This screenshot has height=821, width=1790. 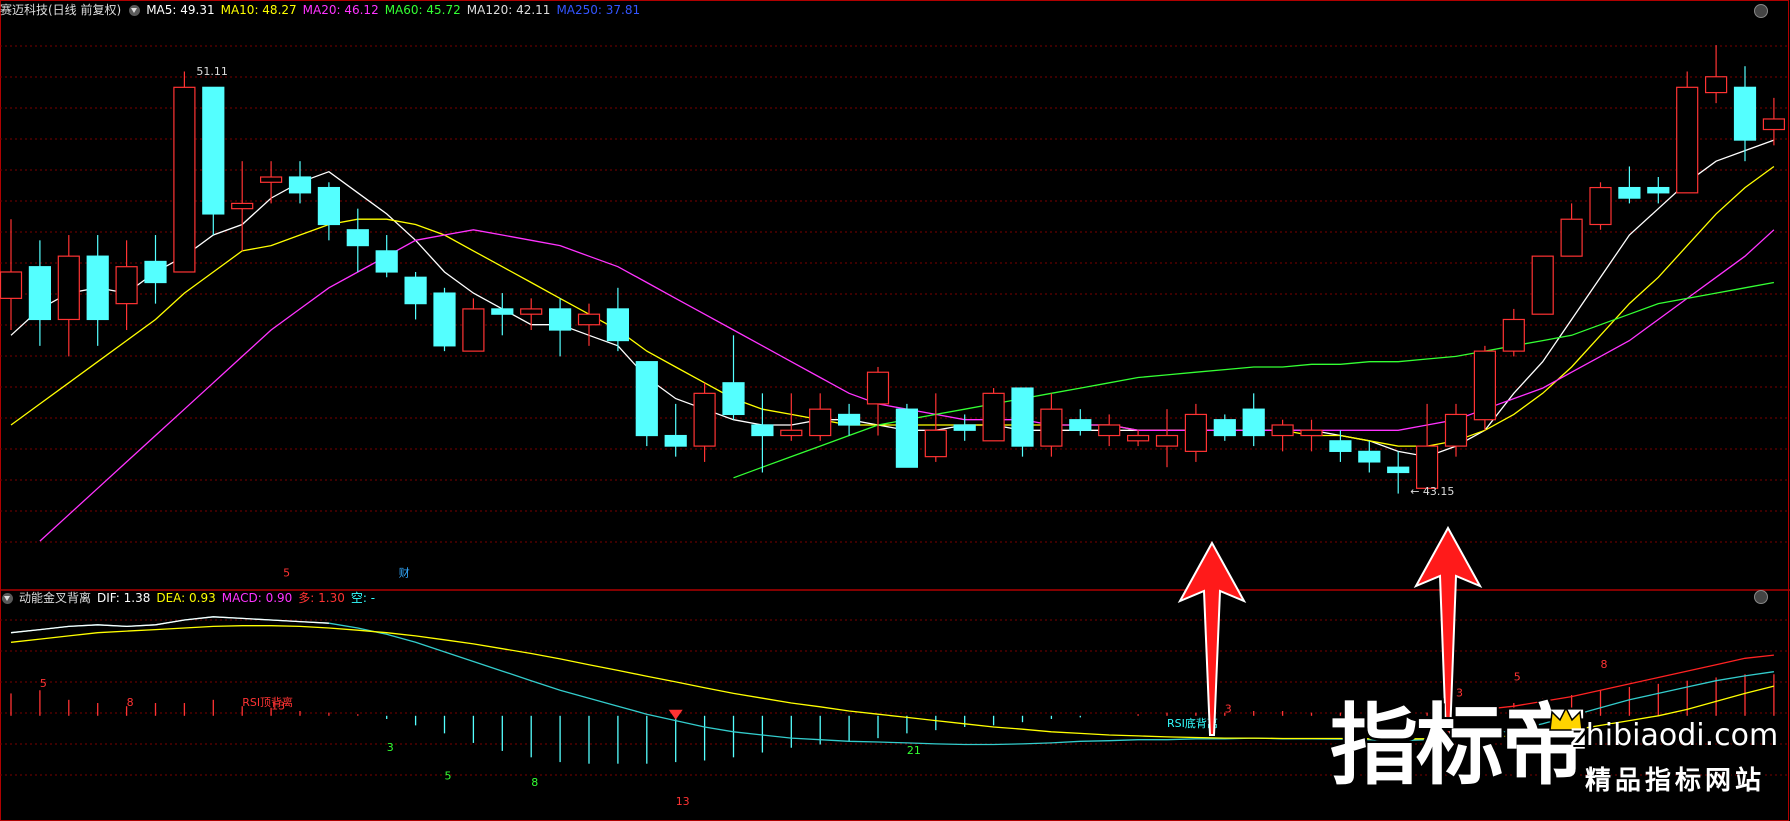 What do you see at coordinates (286, 573) in the screenshot?
I see `price-annotation: 5` at bounding box center [286, 573].